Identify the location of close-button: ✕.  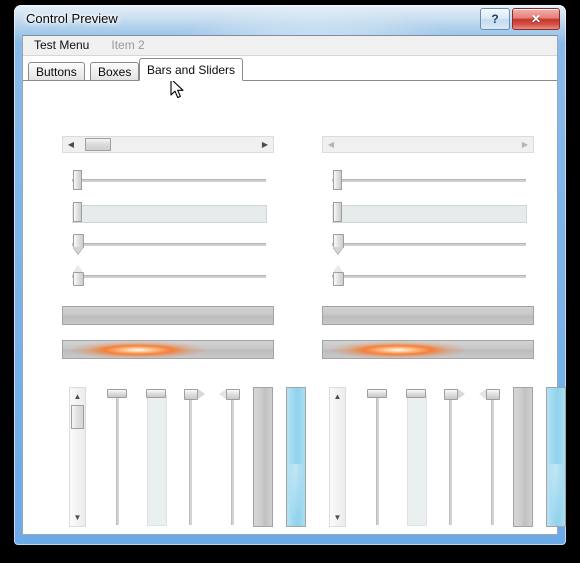
(536, 19).